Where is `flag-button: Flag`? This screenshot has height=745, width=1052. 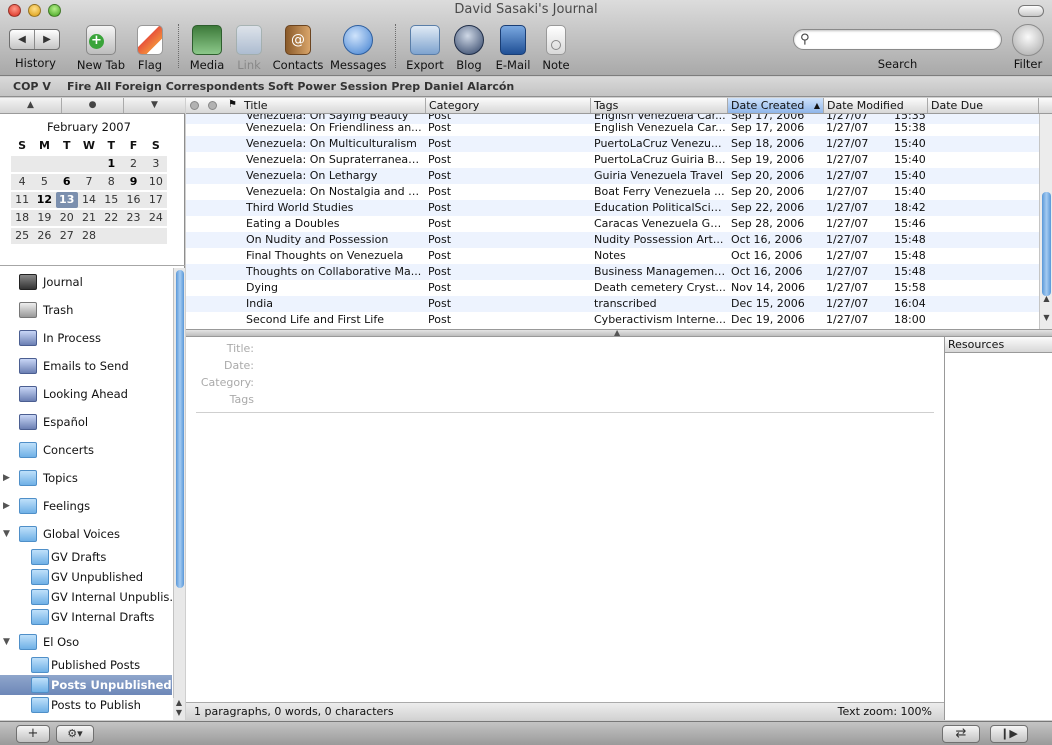
flag-button: Flag is located at coordinates (150, 47).